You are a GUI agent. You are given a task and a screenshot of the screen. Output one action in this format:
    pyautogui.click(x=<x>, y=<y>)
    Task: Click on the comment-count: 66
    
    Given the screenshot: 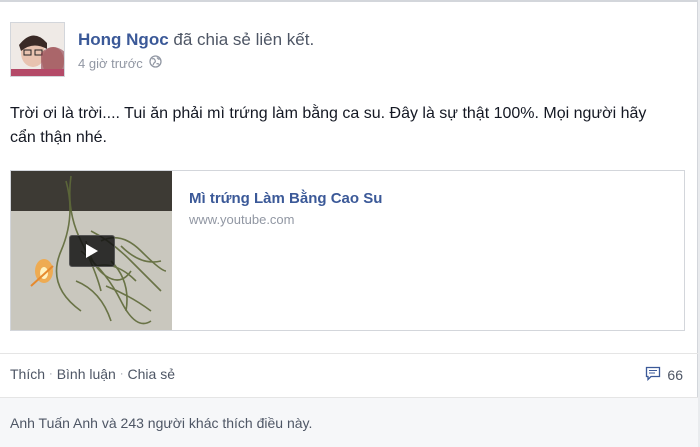 What is the action you would take?
    pyautogui.click(x=664, y=375)
    